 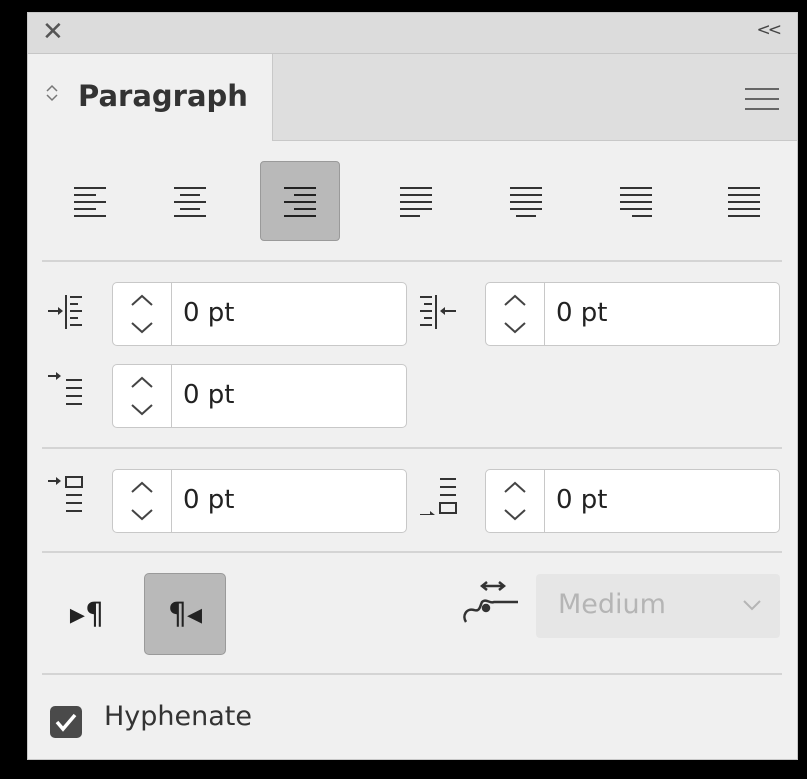 I want to click on kashida-select: Medium, so click(x=658, y=606).